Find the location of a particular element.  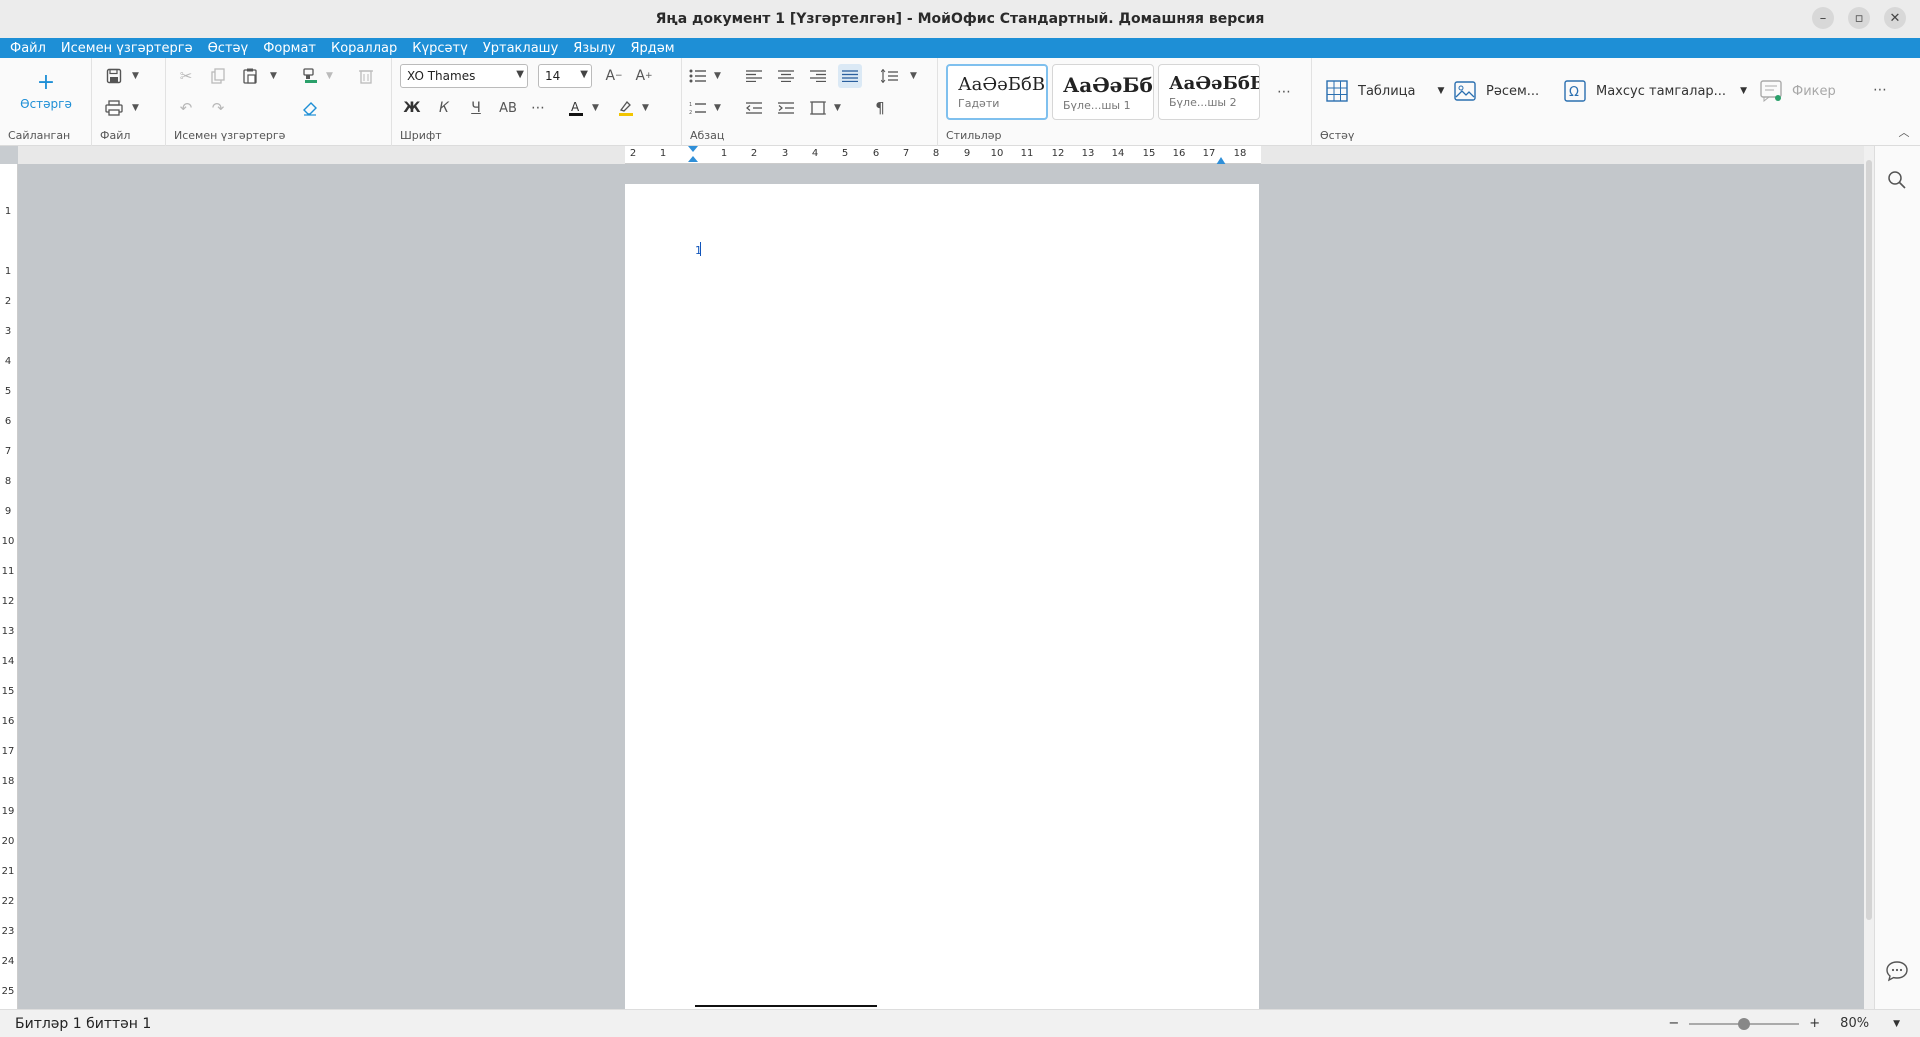

ruler-tick: 3 is located at coordinates (785, 153).